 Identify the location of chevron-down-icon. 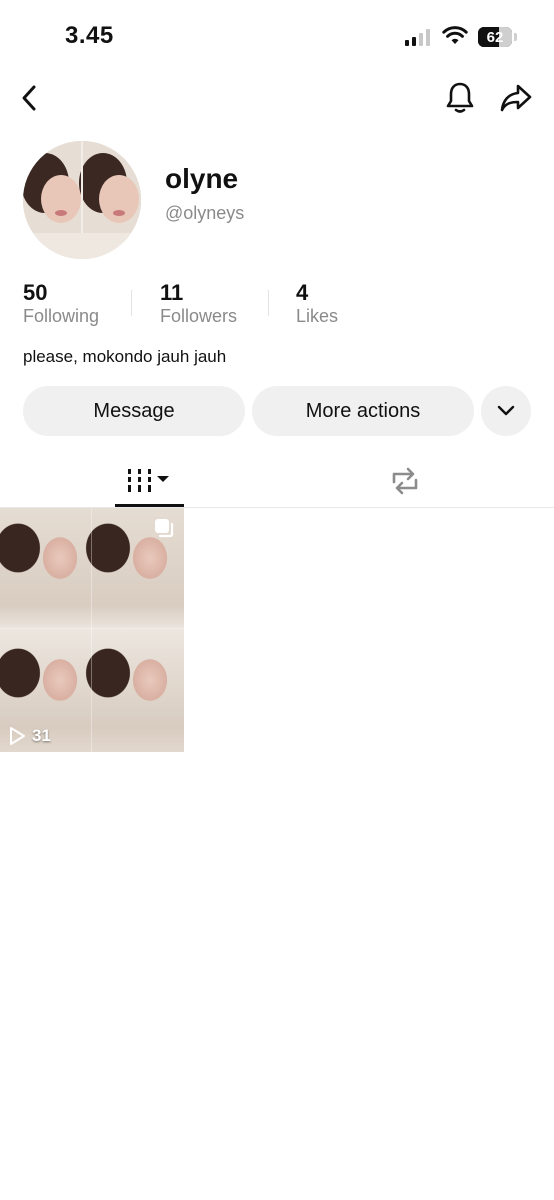
(506, 410).